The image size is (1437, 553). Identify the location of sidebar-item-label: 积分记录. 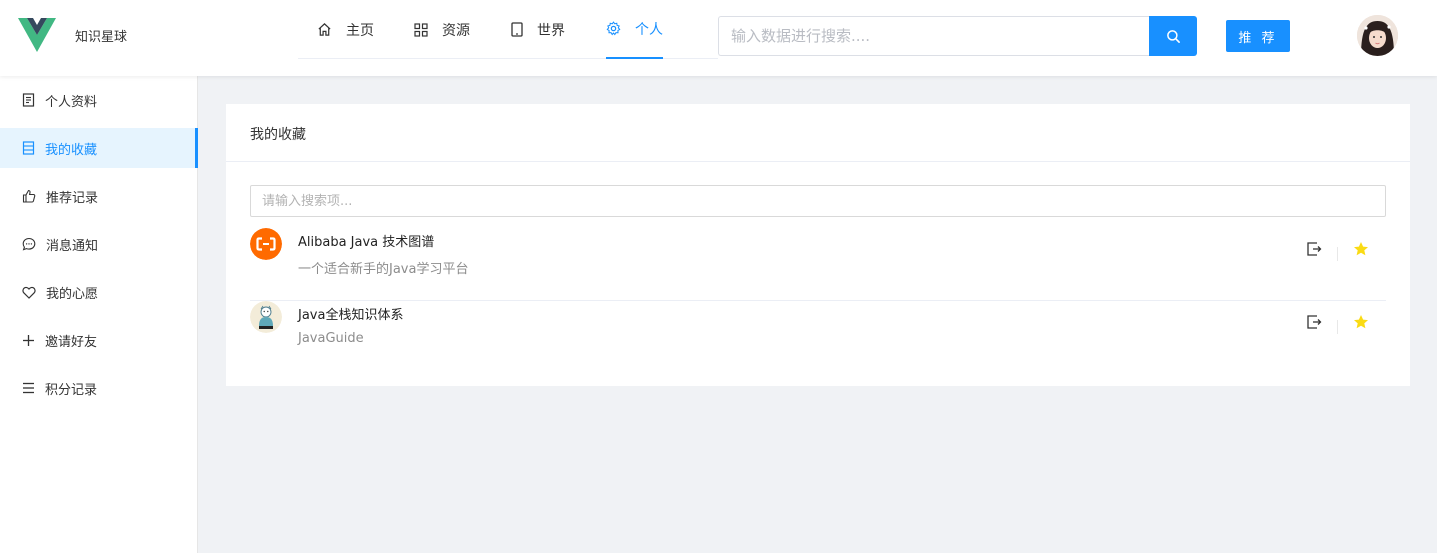
(71, 390).